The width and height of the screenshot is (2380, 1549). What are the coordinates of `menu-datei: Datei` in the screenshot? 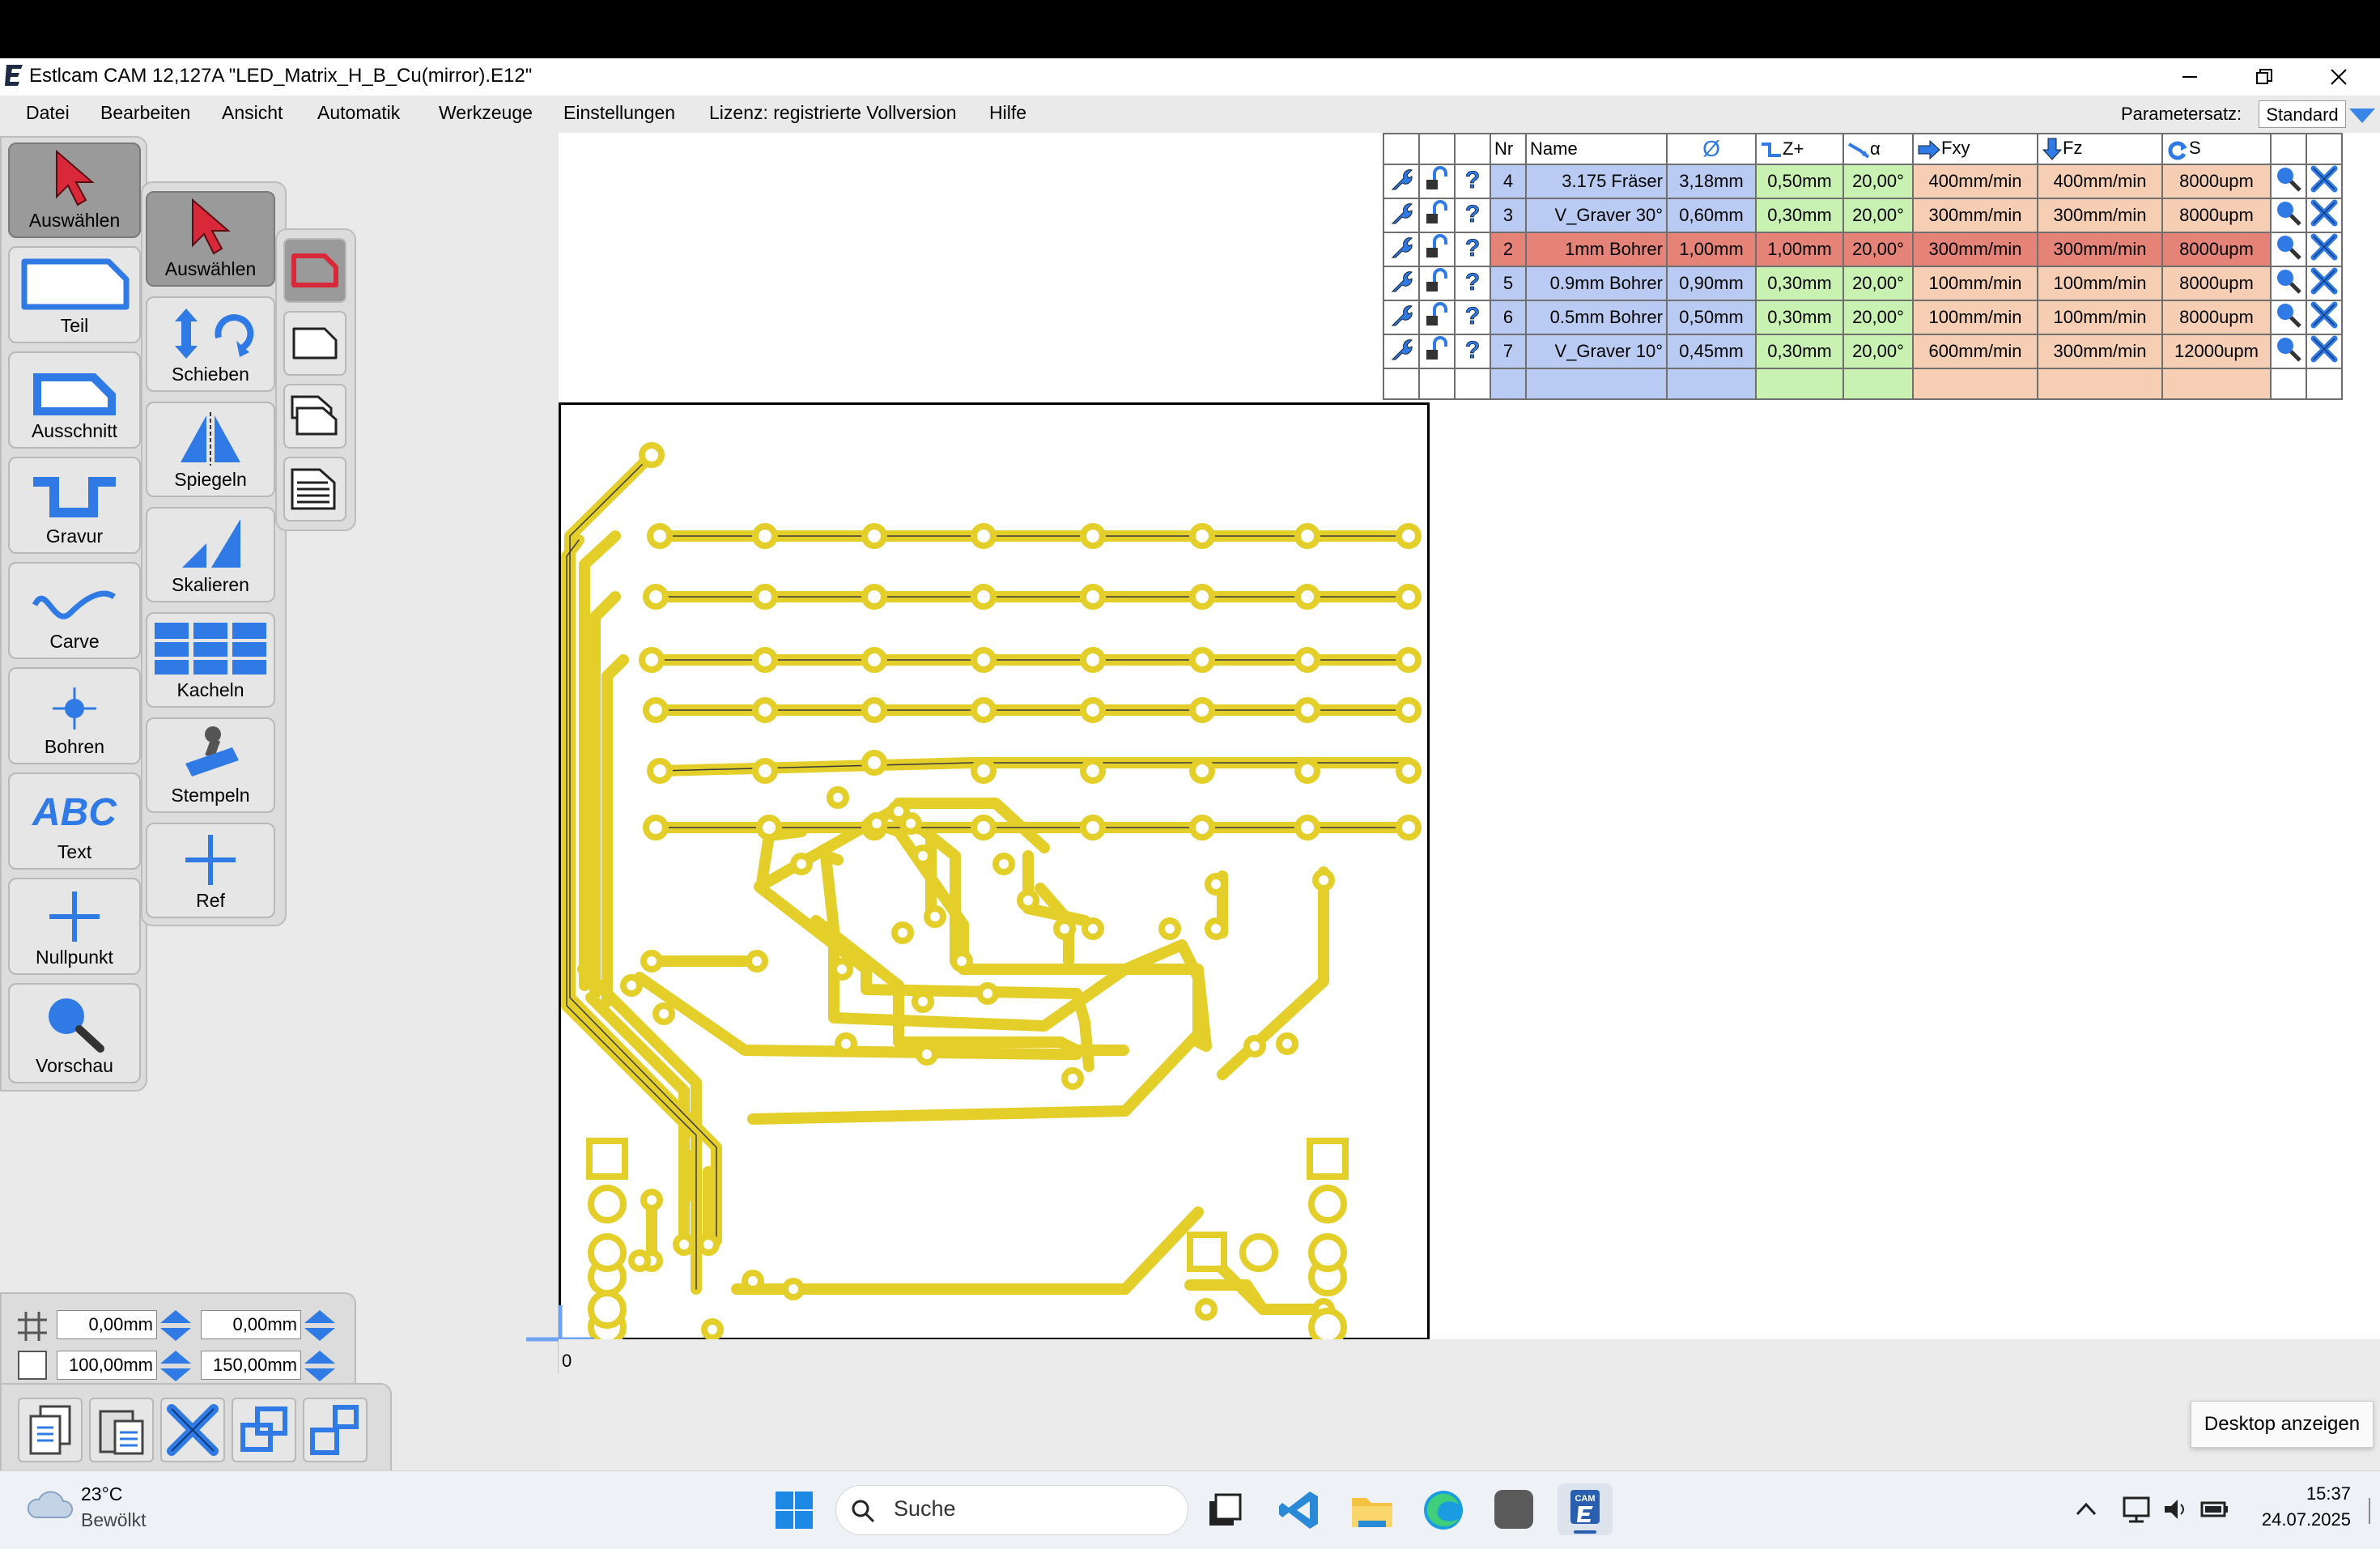 It's located at (48, 113).